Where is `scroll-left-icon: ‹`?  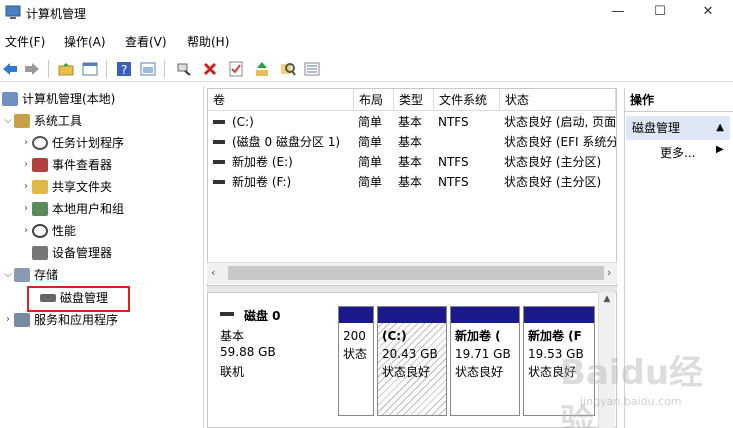
scroll-left-icon: ‹ is located at coordinates (213, 272).